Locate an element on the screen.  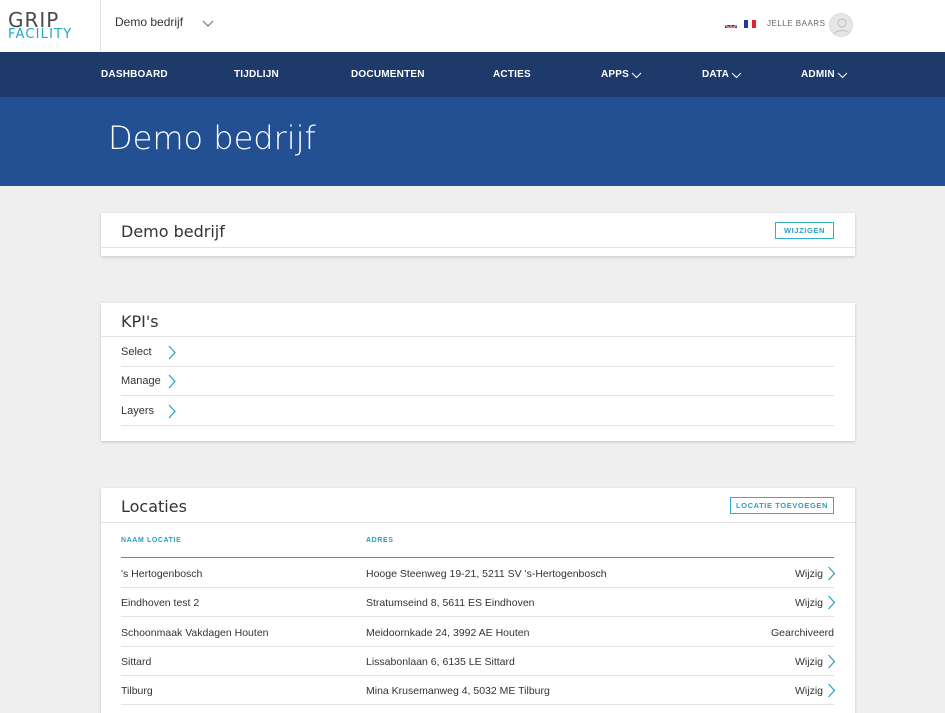
card-title: KPI's is located at coordinates (140, 321).